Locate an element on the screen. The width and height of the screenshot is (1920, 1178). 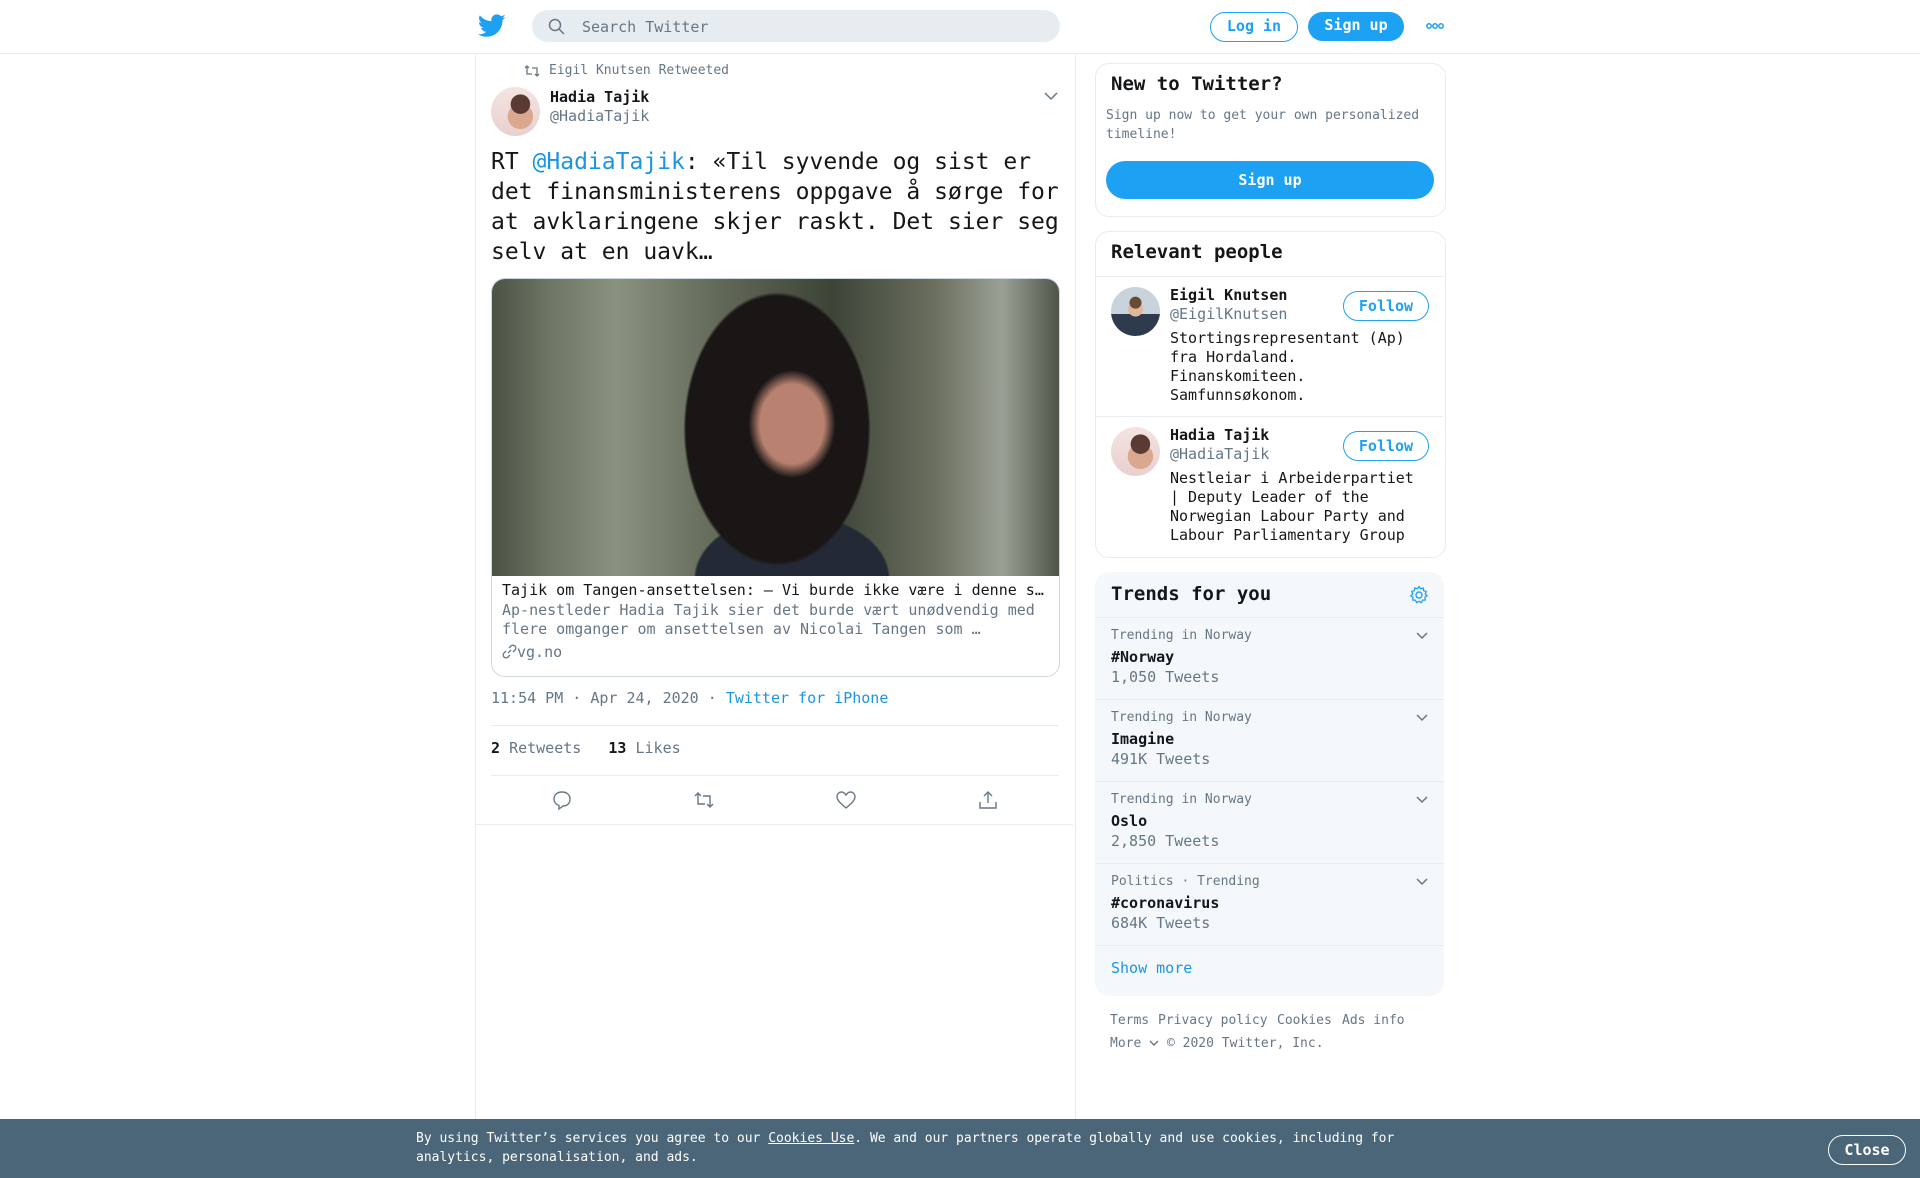
sidebar-signup-button: Sign up is located at coordinates (1270, 180).